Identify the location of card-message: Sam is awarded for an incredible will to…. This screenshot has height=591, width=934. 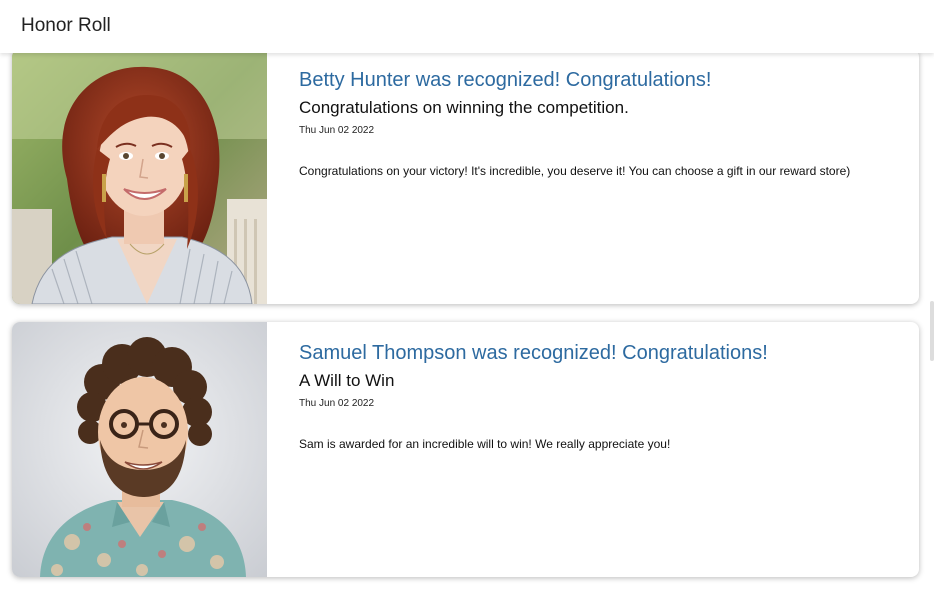
(485, 444).